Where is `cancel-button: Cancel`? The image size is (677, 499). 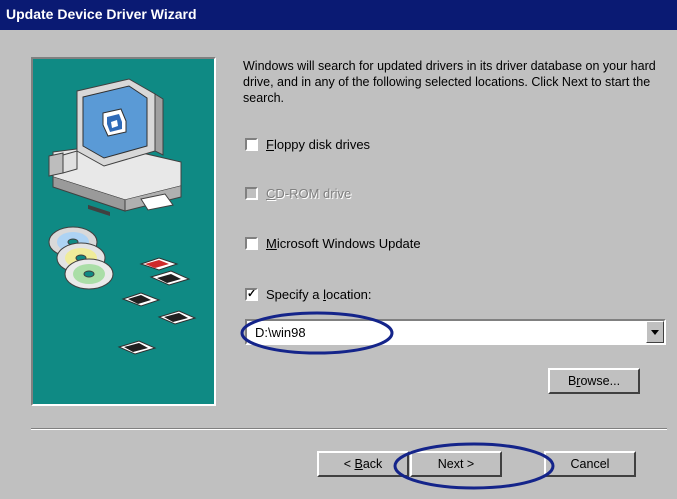 cancel-button: Cancel is located at coordinates (590, 464).